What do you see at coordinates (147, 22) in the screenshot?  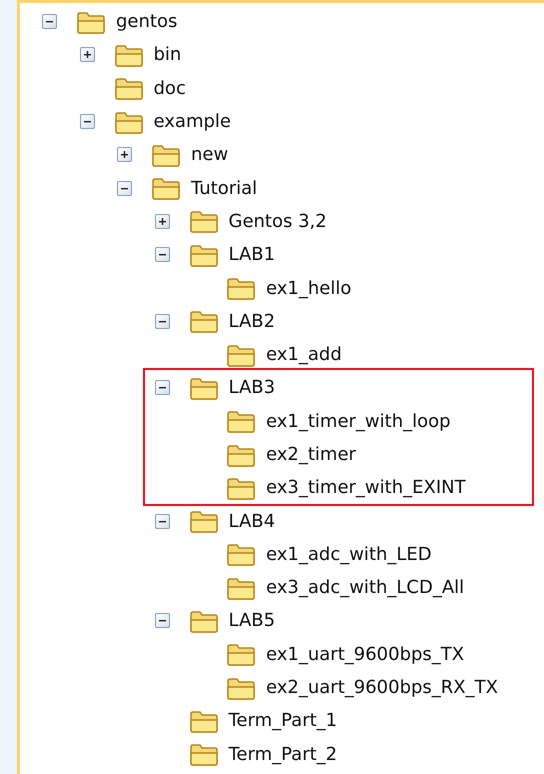 I see `folder-label: gentos` at bounding box center [147, 22].